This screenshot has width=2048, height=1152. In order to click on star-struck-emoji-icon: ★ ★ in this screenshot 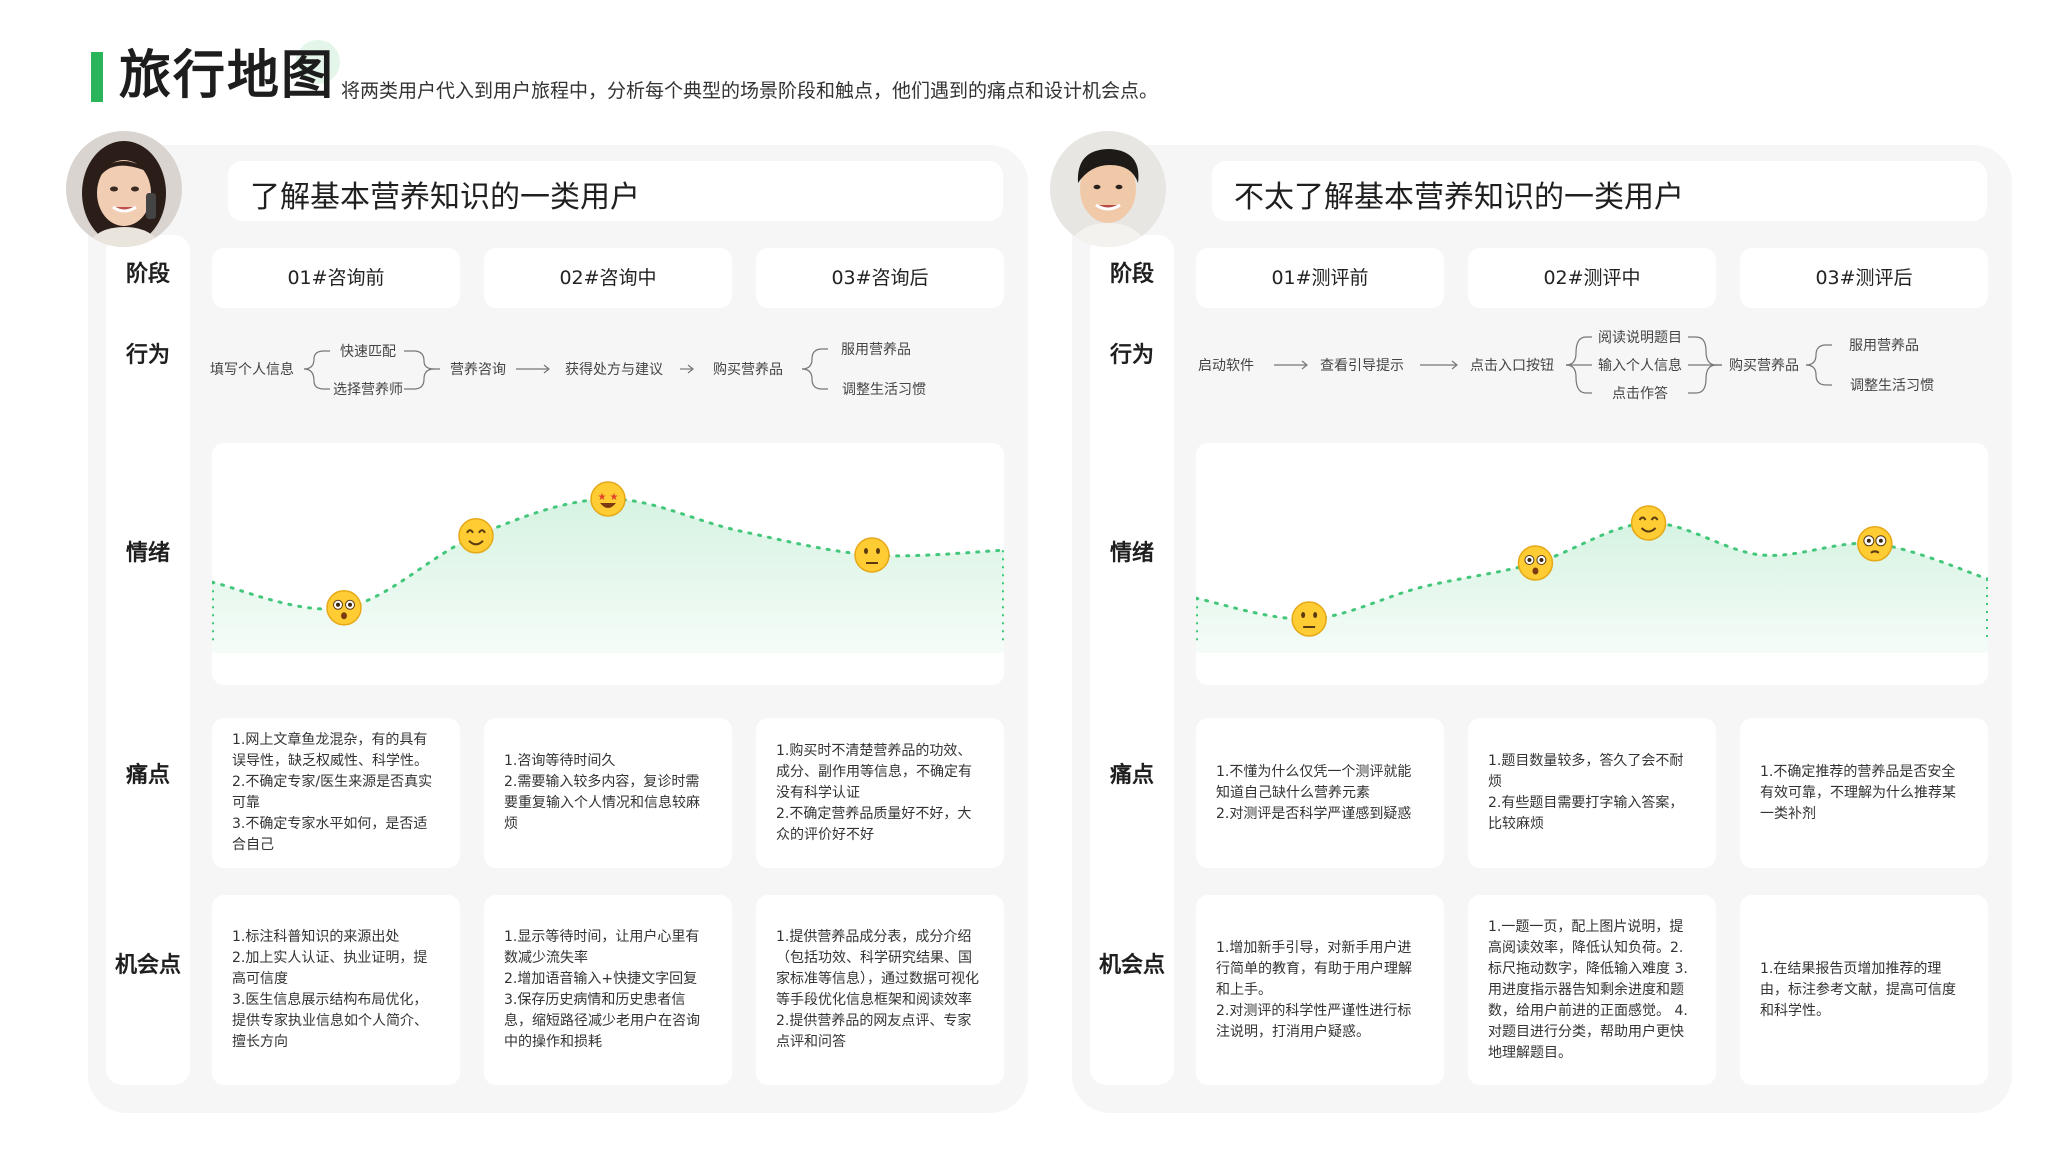, I will do `click(608, 499)`.